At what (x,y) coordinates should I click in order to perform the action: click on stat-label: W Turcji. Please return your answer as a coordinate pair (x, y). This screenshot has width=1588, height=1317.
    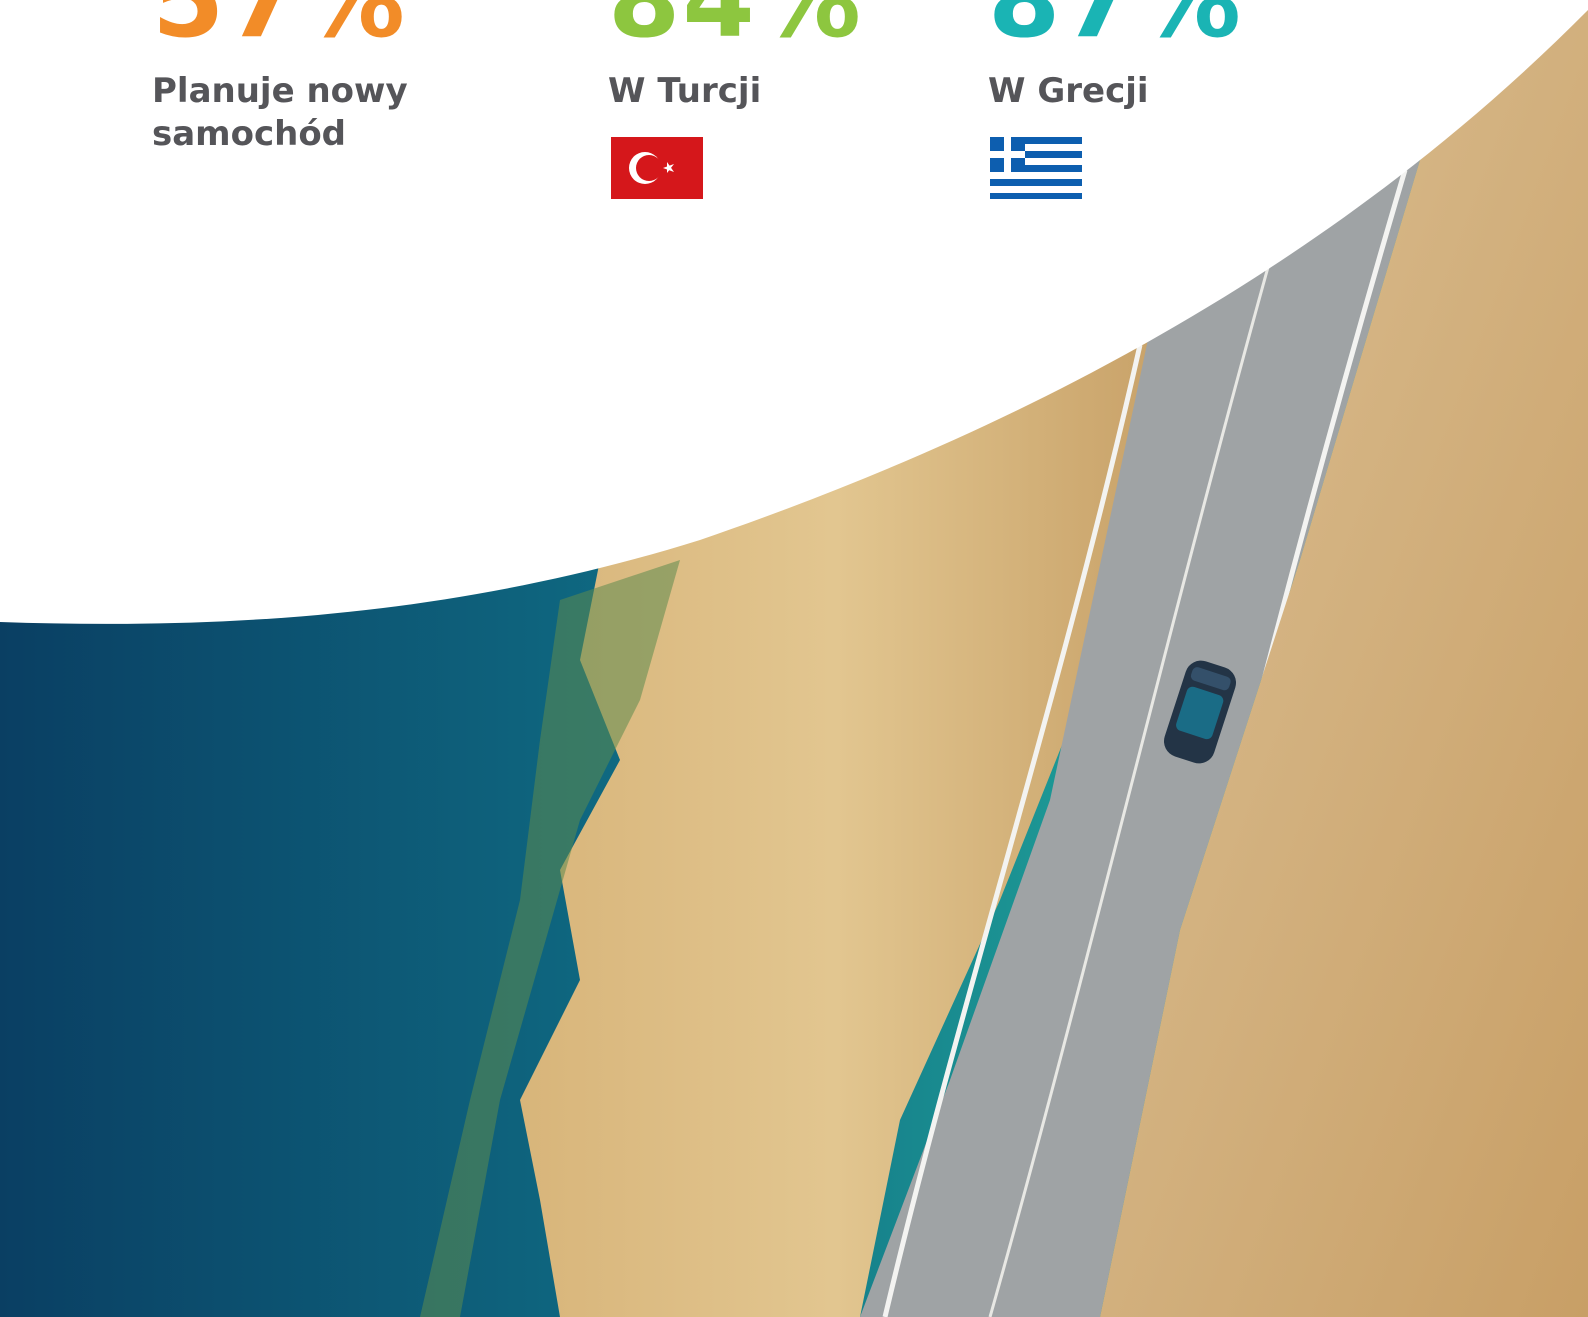
    Looking at the image, I should click on (685, 91).